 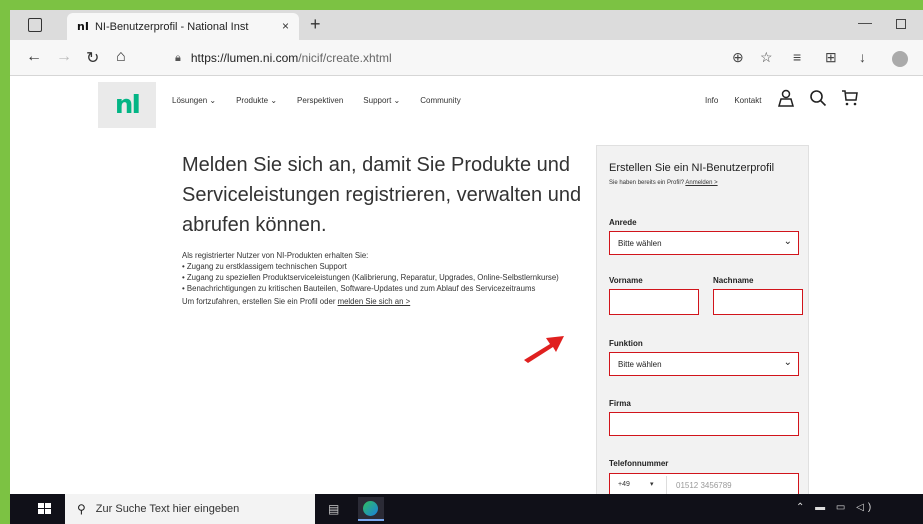 What do you see at coordinates (620, 403) in the screenshot?
I see `firma-label: Firma` at bounding box center [620, 403].